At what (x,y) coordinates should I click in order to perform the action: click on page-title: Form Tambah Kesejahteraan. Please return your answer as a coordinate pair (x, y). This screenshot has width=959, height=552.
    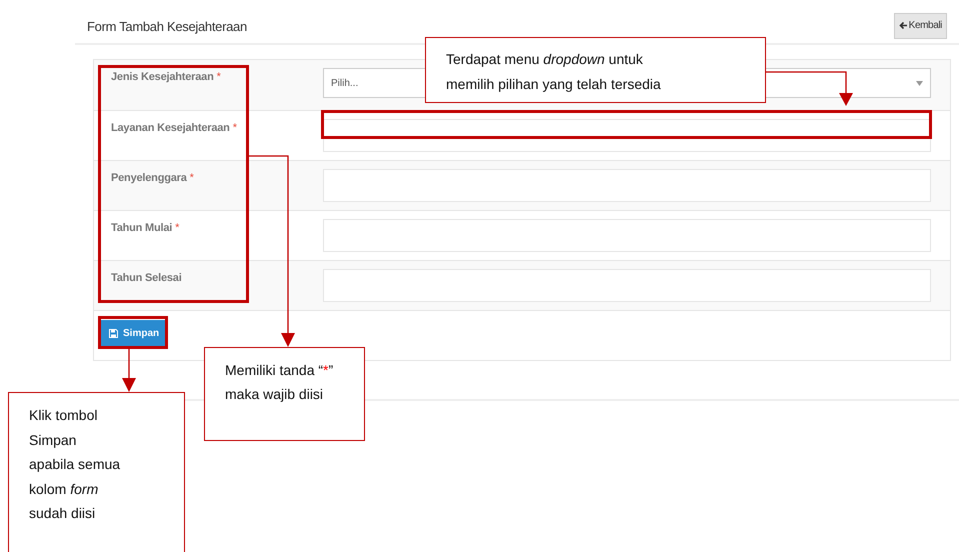
    Looking at the image, I should click on (167, 27).